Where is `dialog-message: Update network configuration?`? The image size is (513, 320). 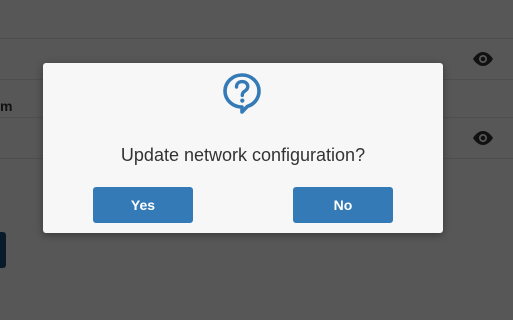
dialog-message: Update network configuration? is located at coordinates (243, 155).